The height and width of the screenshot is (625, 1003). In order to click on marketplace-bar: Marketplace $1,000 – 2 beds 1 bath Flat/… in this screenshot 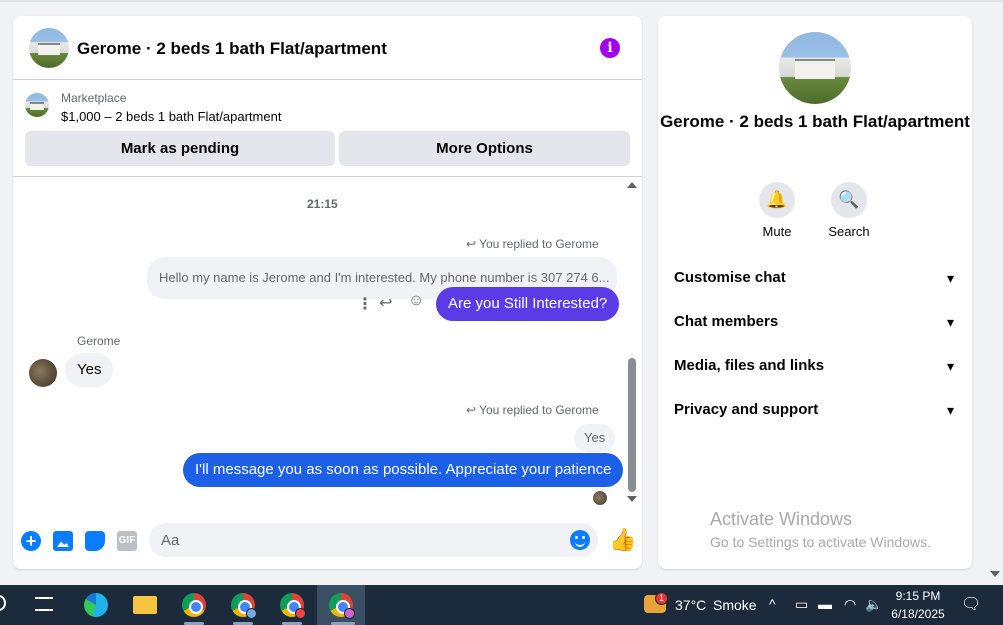, I will do `click(327, 129)`.